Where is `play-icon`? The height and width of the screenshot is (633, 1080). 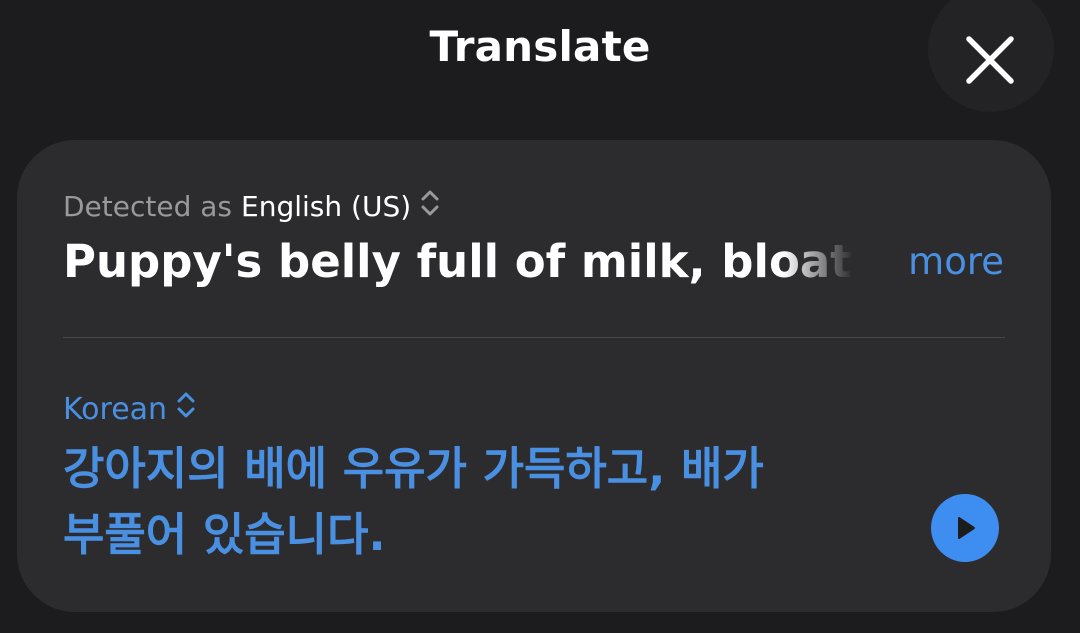
play-icon is located at coordinates (966, 528).